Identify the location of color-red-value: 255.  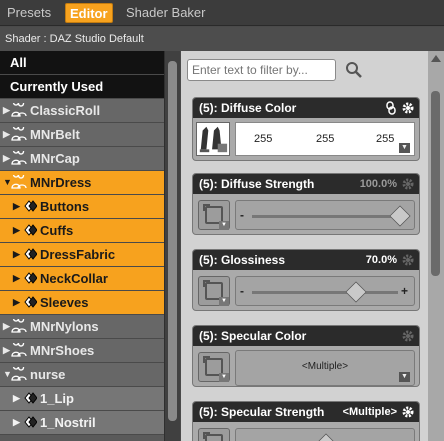
(263, 139).